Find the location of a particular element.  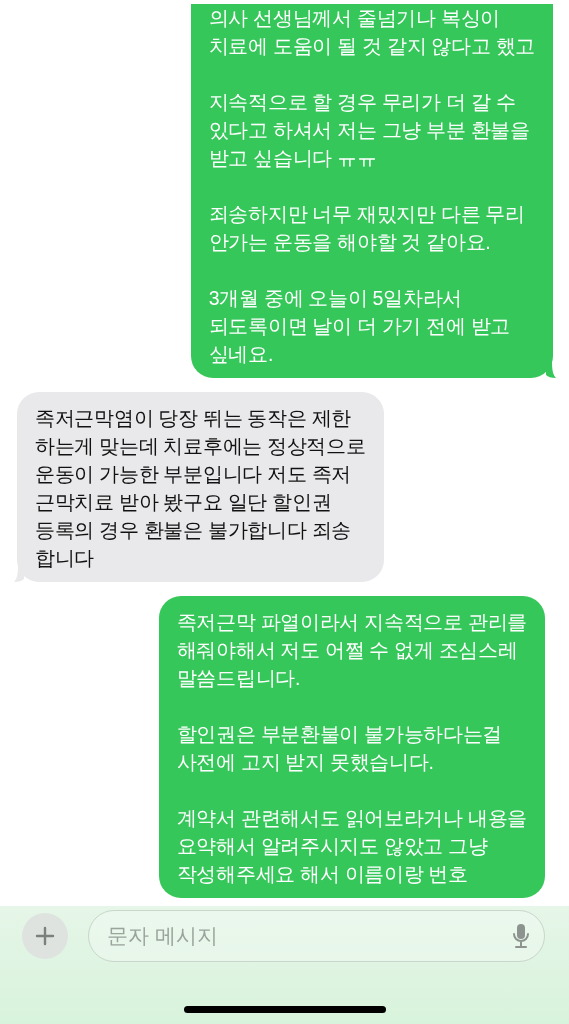

message-text: 족저근막 파열이라서 지속적으로 관리를 해줘야해서 저도 어쩔 수 없게 조심스레 말씀드립니다. is located at coordinates (351, 650).